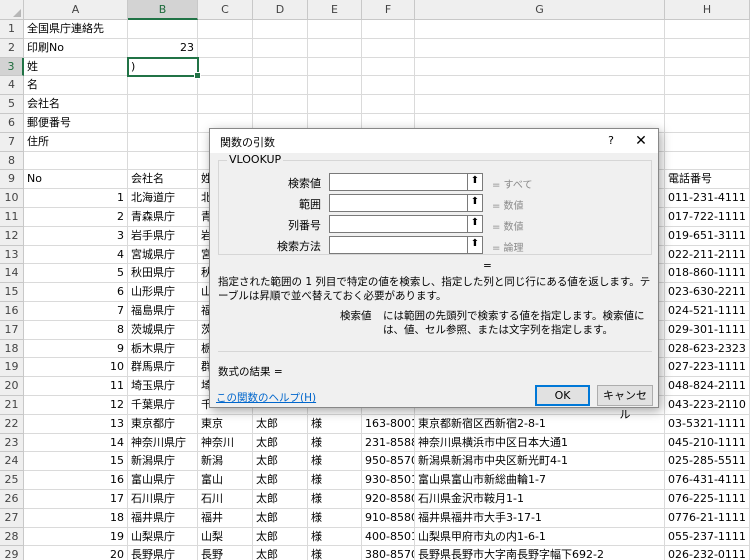 The height and width of the screenshot is (560, 750). I want to click on cell-c23: 神奈川, so click(225, 443).